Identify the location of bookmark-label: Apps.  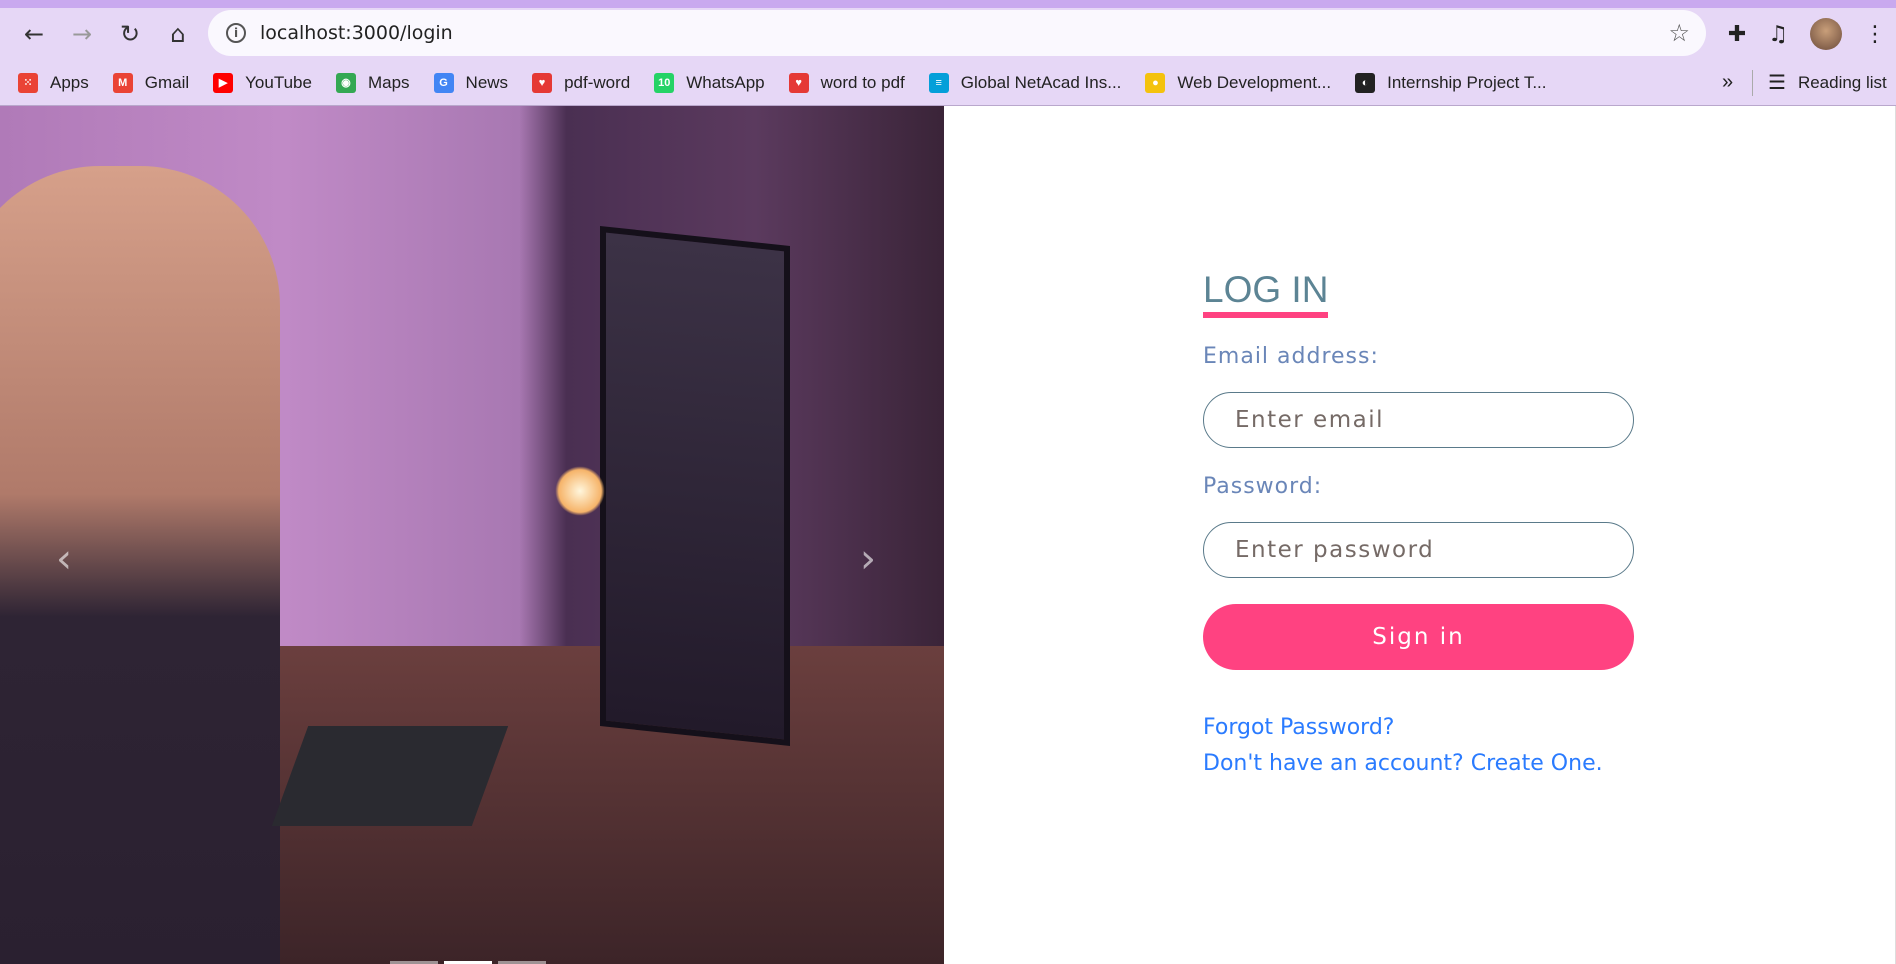
(69, 82).